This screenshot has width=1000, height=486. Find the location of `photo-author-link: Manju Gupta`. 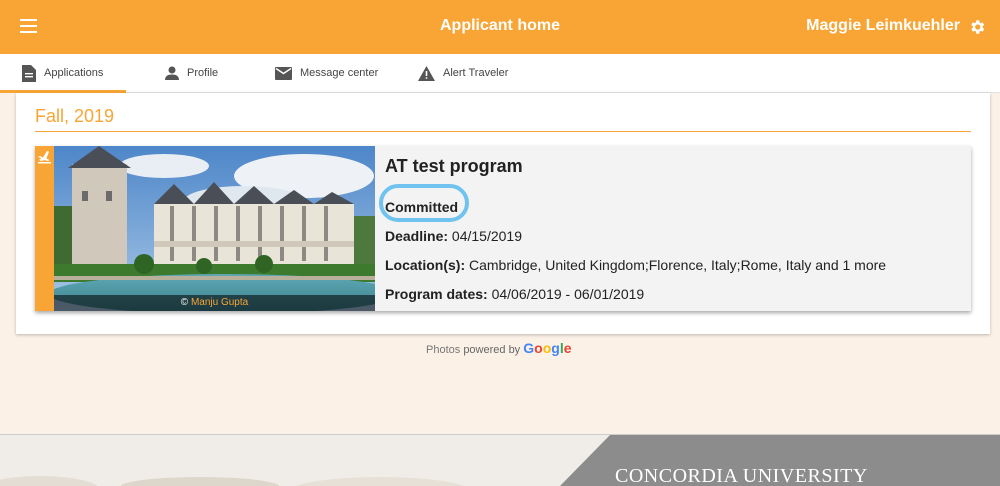

photo-author-link: Manju Gupta is located at coordinates (219, 302).